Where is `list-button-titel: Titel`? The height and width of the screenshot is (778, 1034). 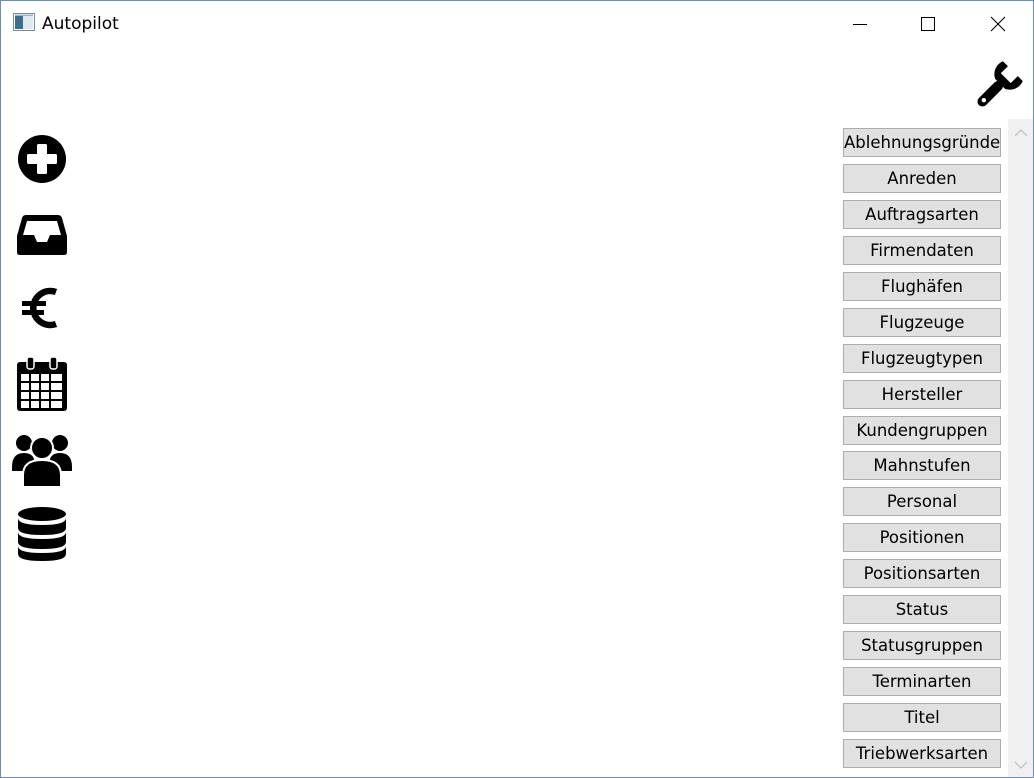 list-button-titel: Titel is located at coordinates (922, 717).